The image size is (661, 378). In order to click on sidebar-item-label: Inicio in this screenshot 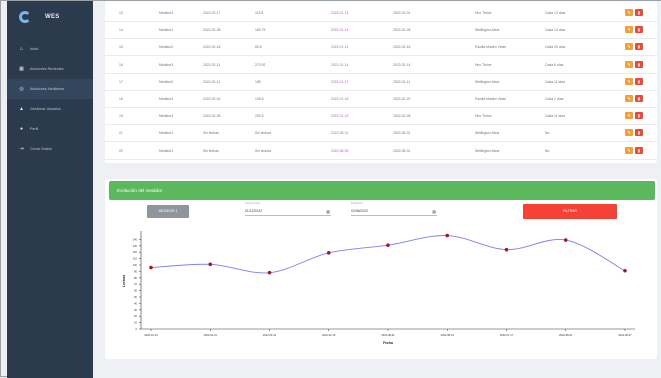, I will do `click(34, 49)`.